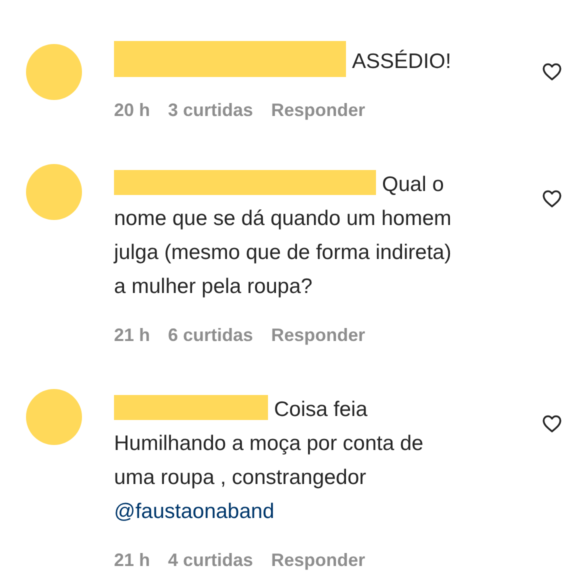 The image size is (580, 580). Describe the element at coordinates (269, 443) in the screenshot. I see `comment-text: Humilhando a moça por conta de` at that location.